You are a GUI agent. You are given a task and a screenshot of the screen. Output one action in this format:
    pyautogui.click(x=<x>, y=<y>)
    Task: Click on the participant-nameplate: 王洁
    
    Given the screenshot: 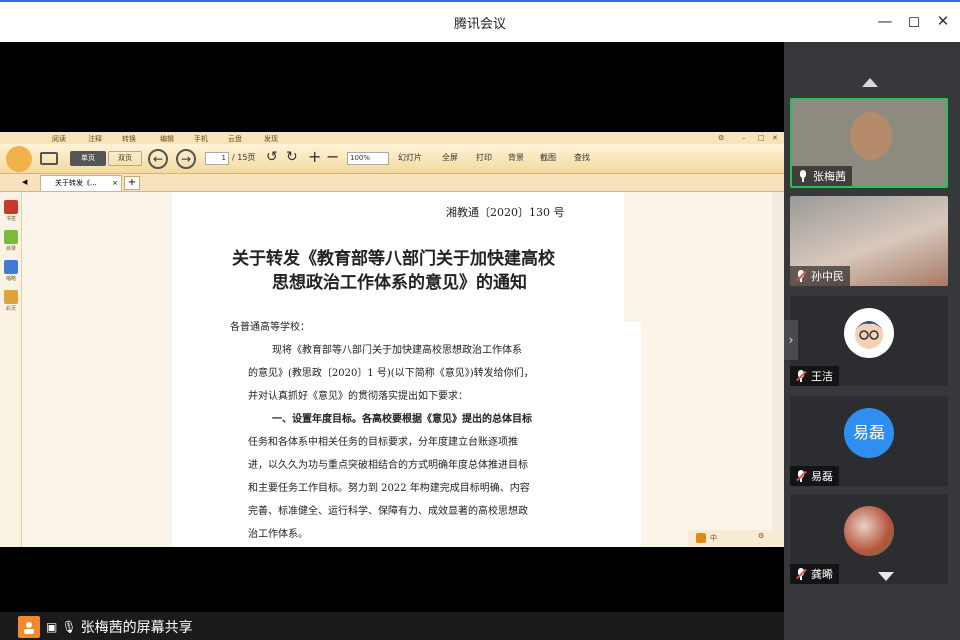 What is the action you would take?
    pyautogui.click(x=814, y=376)
    